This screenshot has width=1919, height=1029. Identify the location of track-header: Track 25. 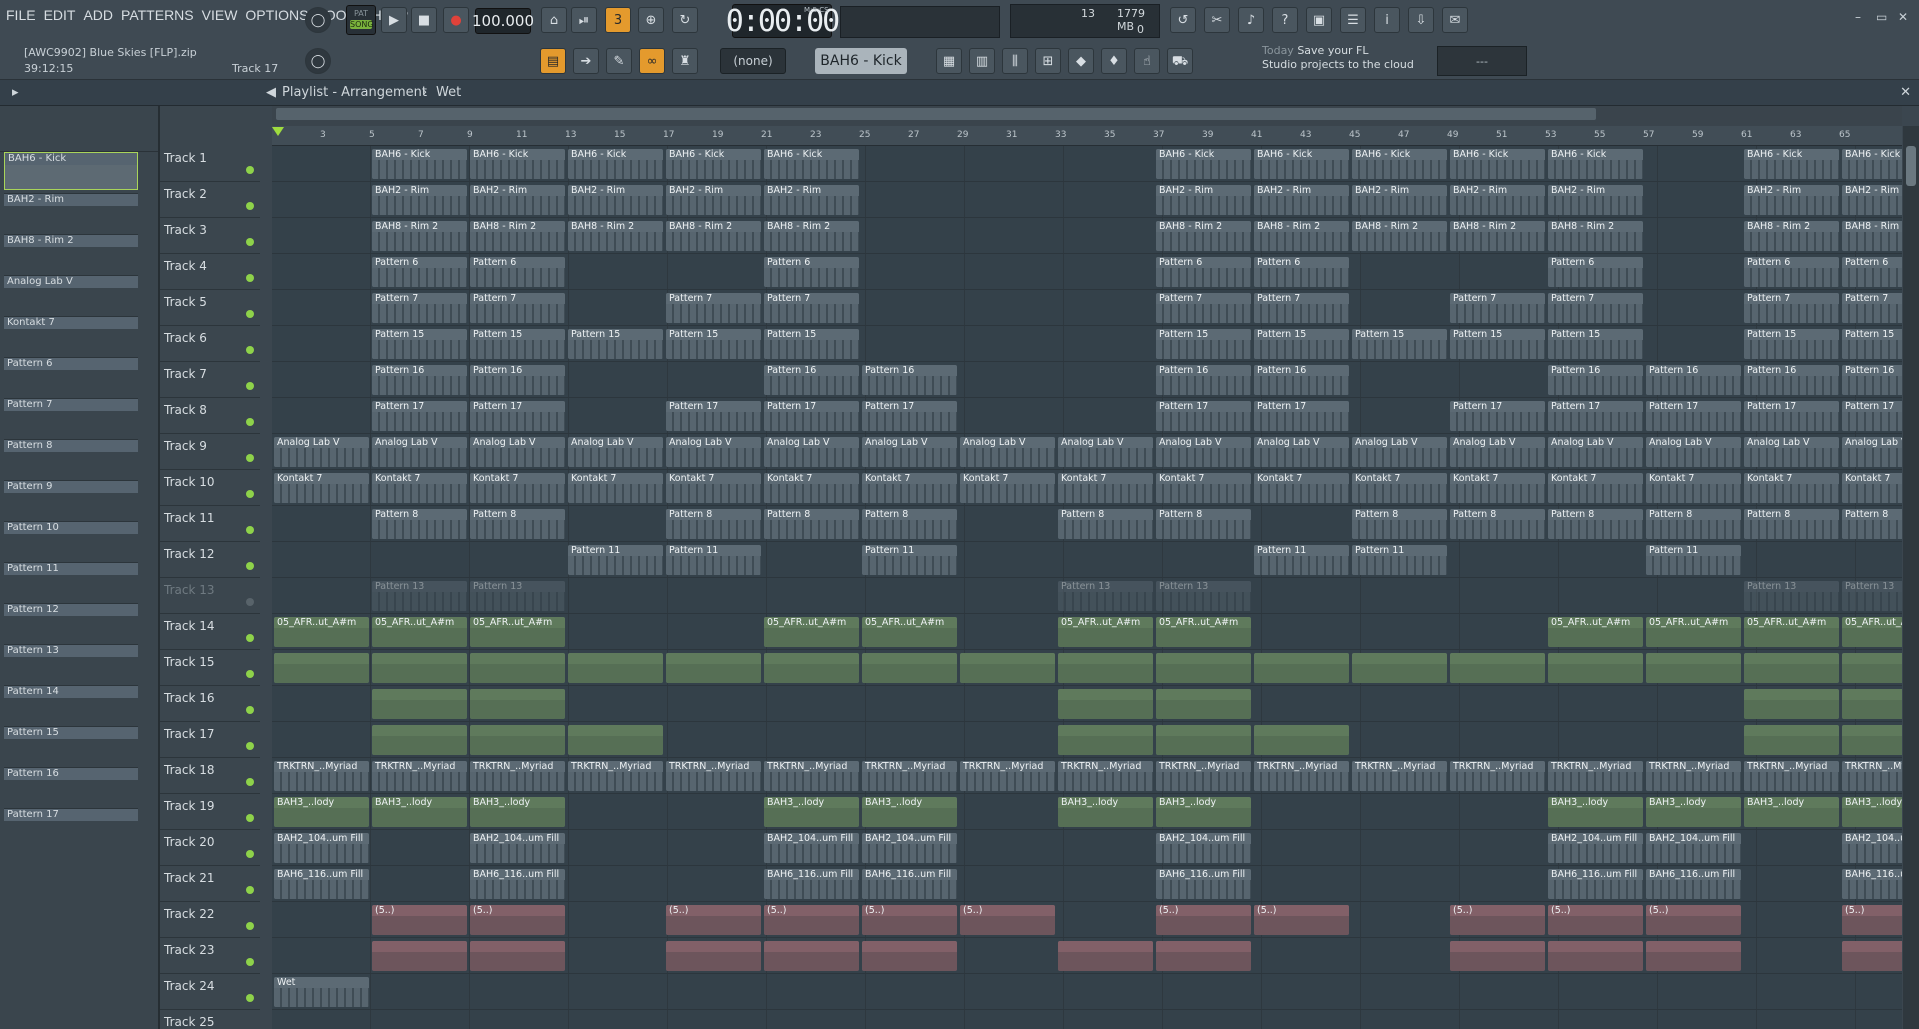
(210, 1019).